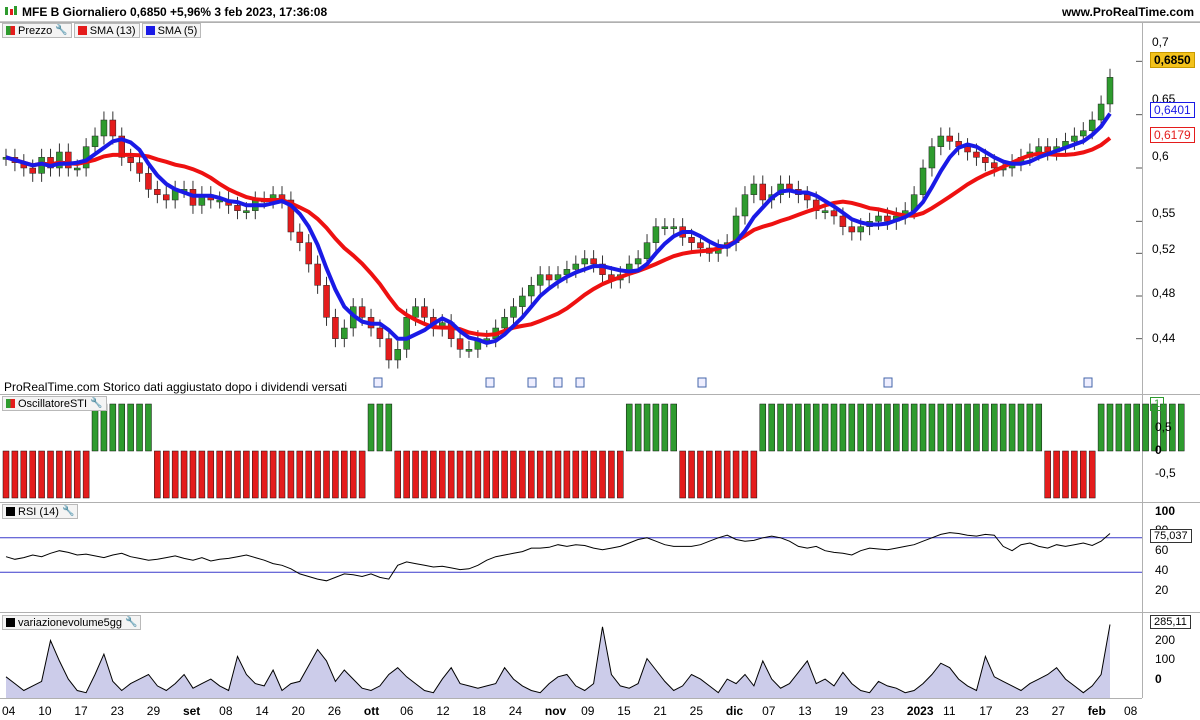  I want to click on rsi-legend: RSI (14) 🔧, so click(40, 511).